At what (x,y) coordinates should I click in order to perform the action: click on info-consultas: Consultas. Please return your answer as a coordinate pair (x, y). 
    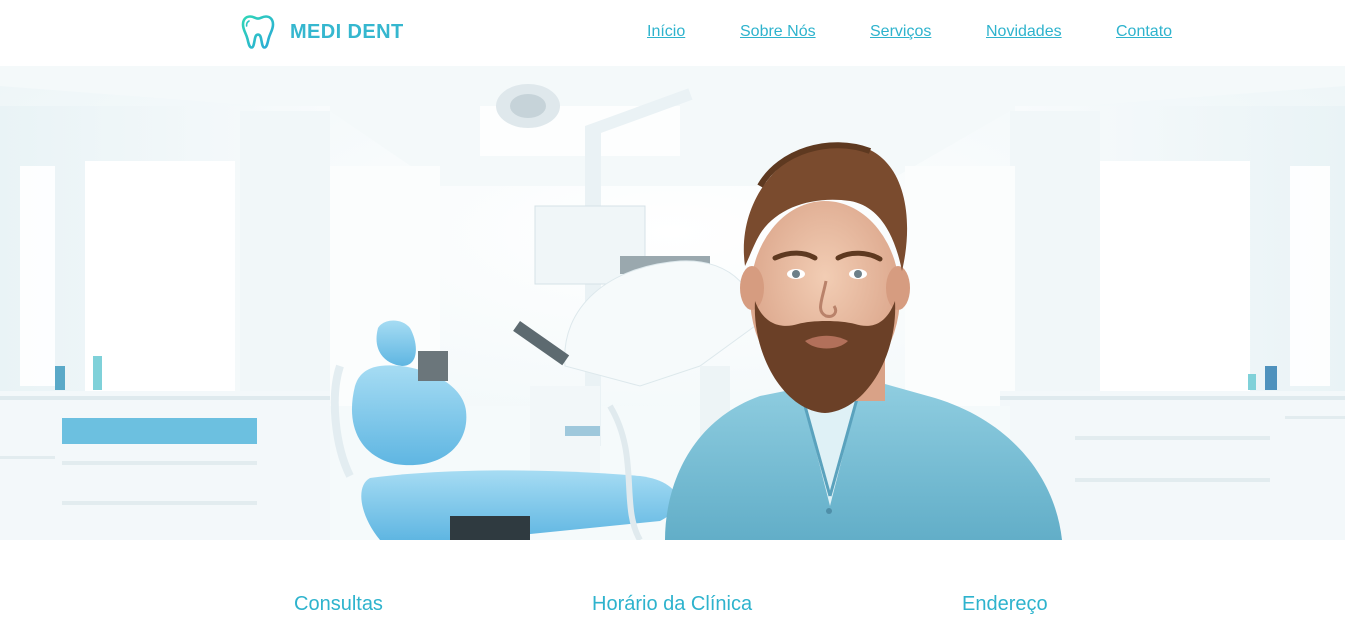
    Looking at the image, I should click on (338, 604).